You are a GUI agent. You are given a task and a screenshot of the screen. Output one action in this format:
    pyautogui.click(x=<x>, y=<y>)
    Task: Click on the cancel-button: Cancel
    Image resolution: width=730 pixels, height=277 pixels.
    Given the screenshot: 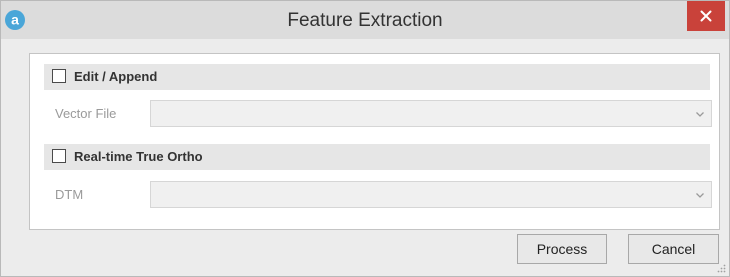 What is the action you would take?
    pyautogui.click(x=673, y=249)
    